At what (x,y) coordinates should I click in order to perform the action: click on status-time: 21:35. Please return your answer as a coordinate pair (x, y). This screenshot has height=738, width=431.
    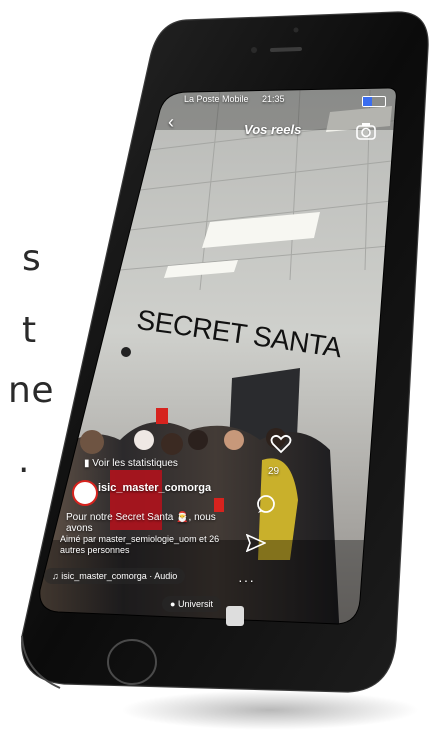
    Looking at the image, I should click on (273, 99).